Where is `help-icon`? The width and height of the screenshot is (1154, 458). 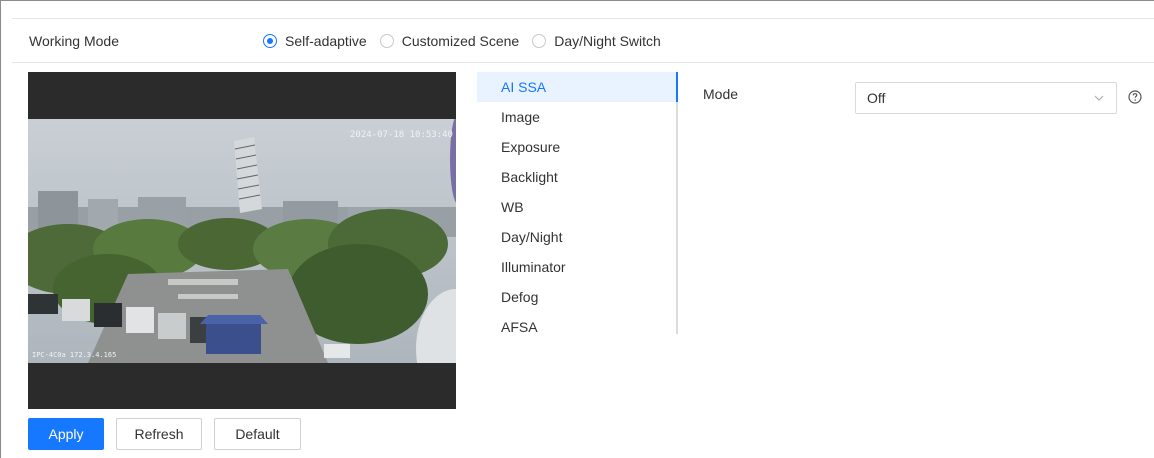
help-icon is located at coordinates (1135, 97).